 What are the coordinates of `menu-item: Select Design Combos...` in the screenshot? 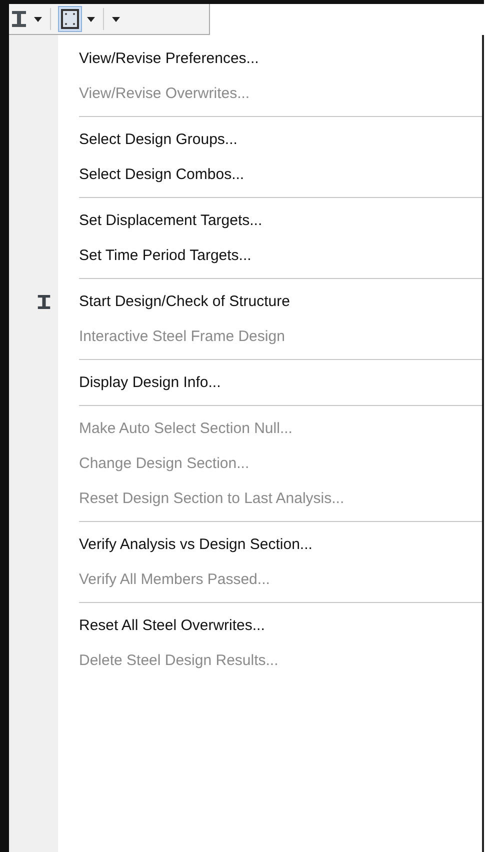 It's located at (245, 174).